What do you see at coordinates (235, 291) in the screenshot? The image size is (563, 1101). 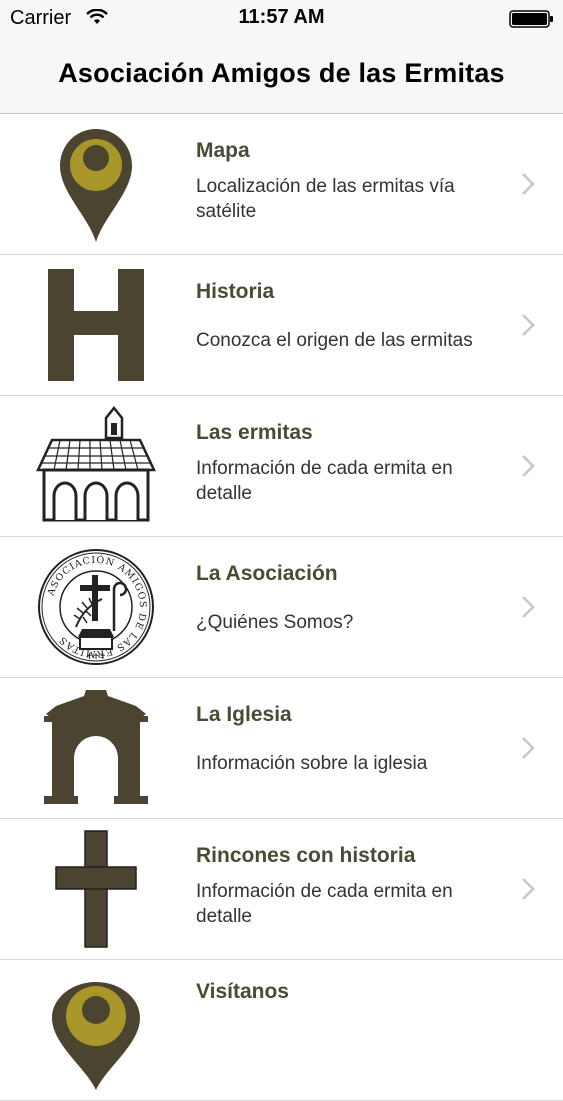 I see `menu-item-title: Historia` at bounding box center [235, 291].